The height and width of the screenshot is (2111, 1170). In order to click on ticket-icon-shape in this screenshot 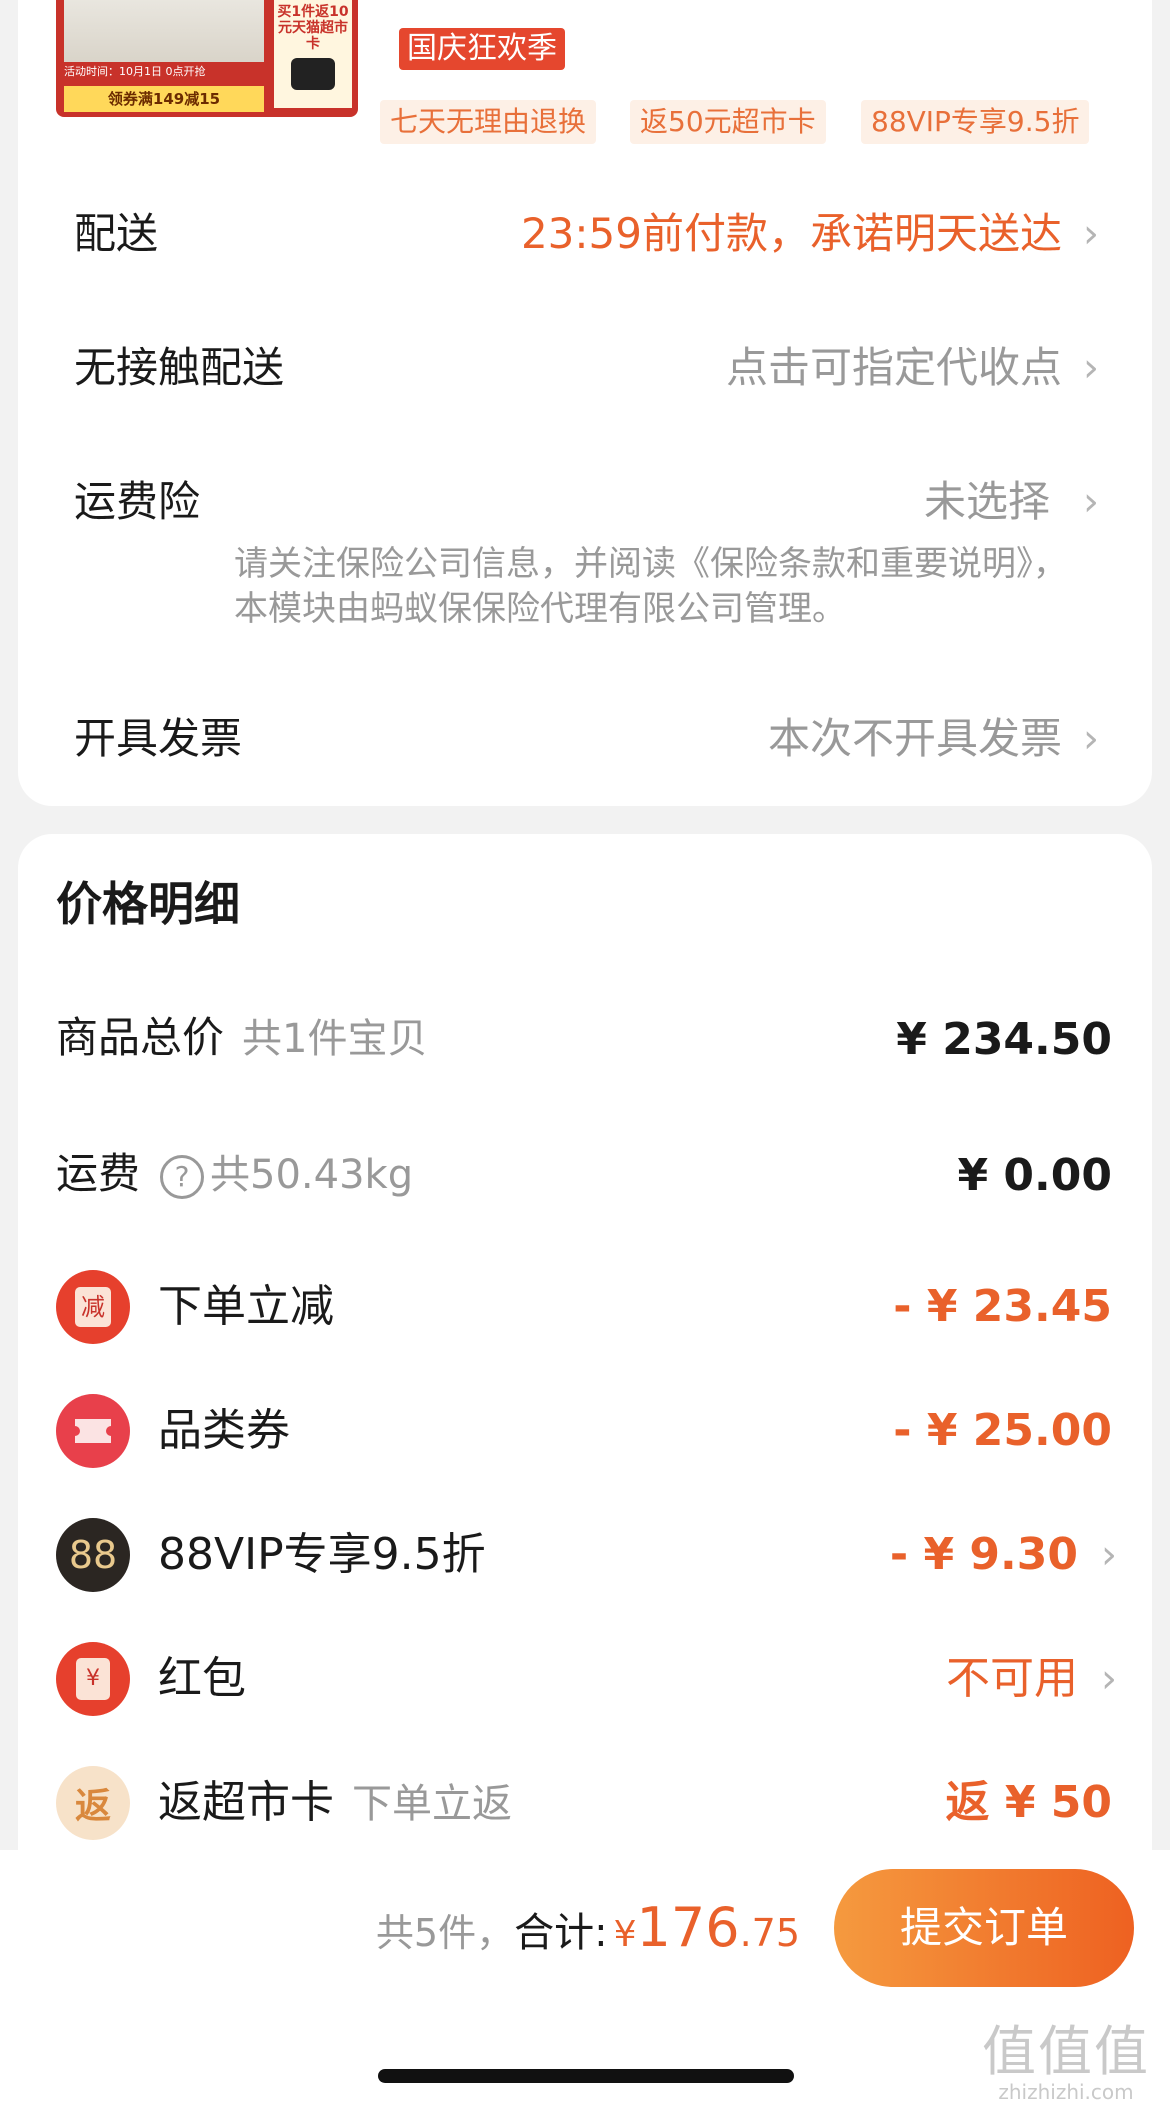, I will do `click(93, 1431)`.